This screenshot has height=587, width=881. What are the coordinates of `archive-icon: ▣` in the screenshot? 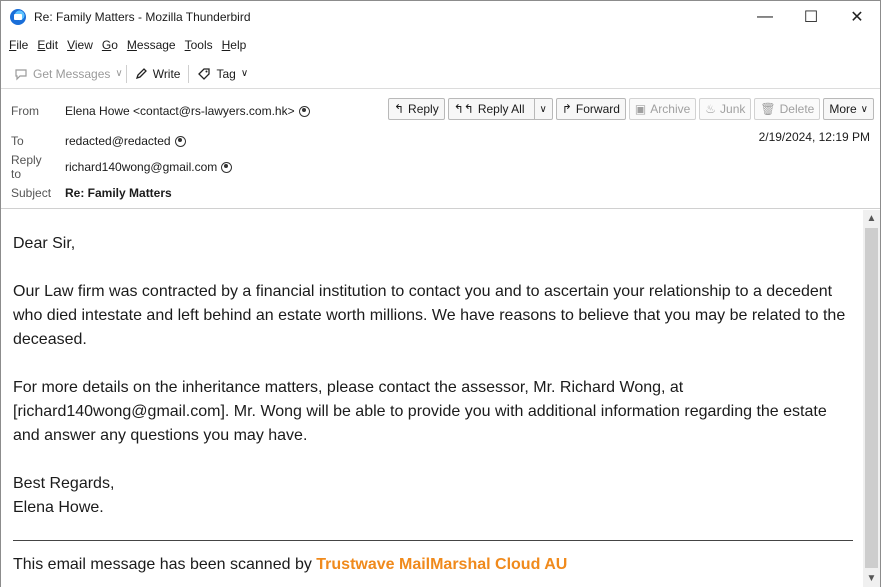 It's located at (640, 109).